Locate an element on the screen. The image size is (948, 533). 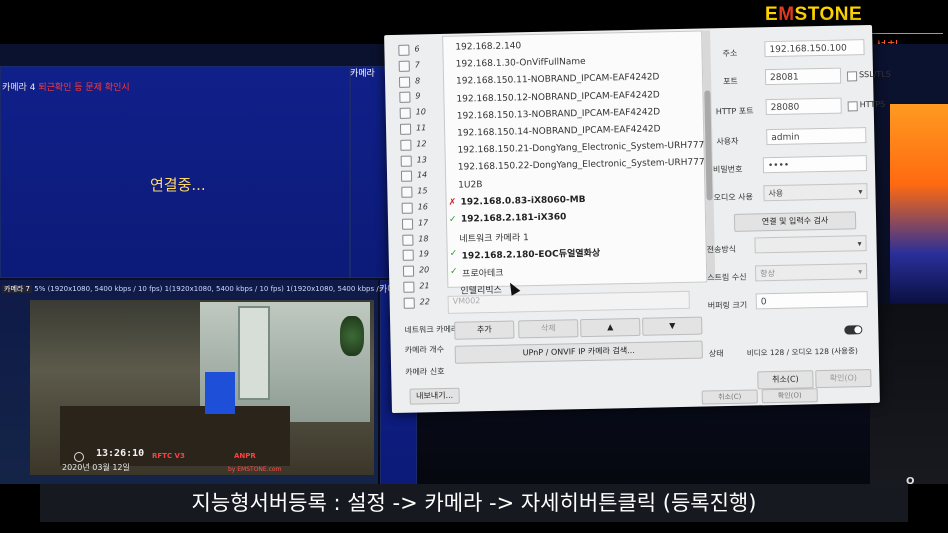
power-icon is located at coordinates (79, 457).